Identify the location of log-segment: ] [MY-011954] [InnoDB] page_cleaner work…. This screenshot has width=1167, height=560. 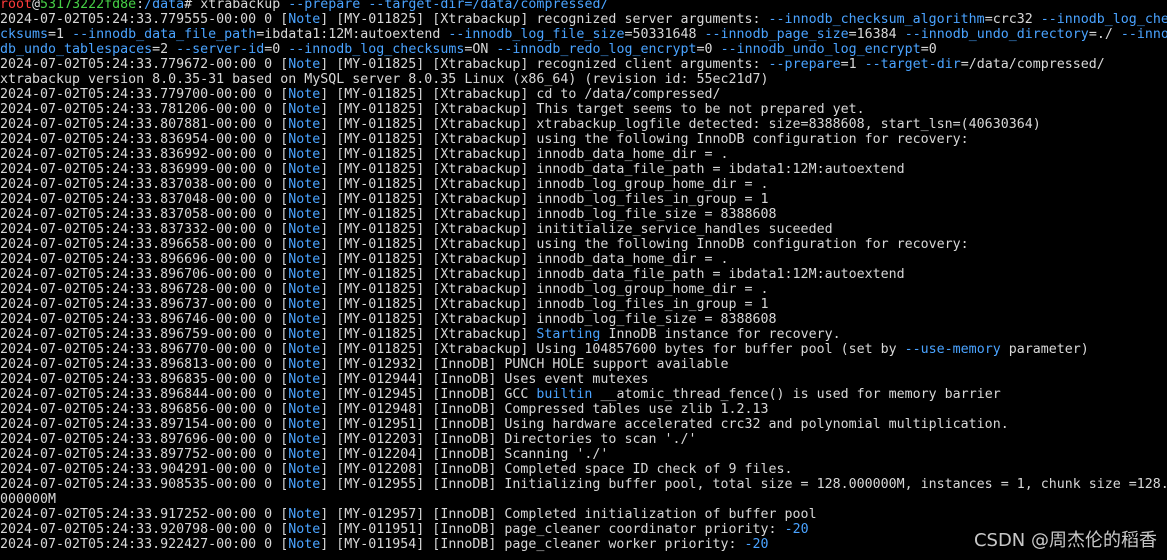
(532, 544).